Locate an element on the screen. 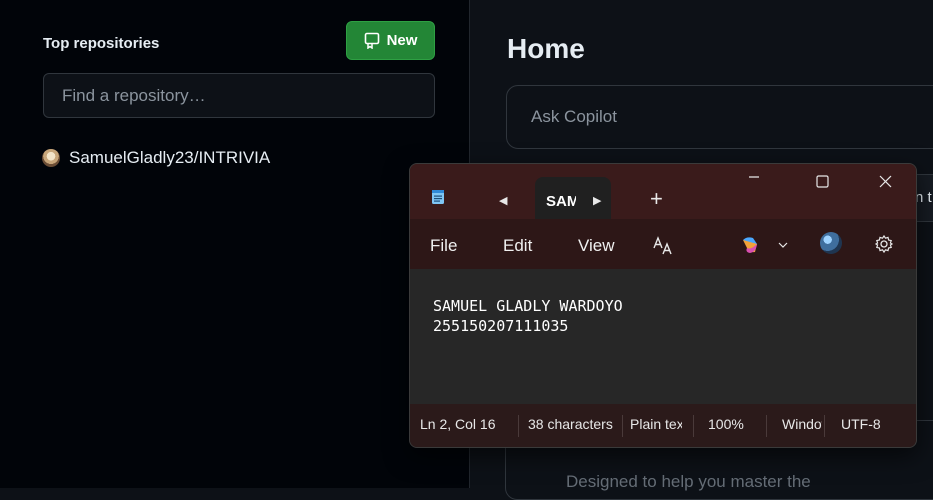 The width and height of the screenshot is (933, 500). new-repository-button: New is located at coordinates (390, 40).